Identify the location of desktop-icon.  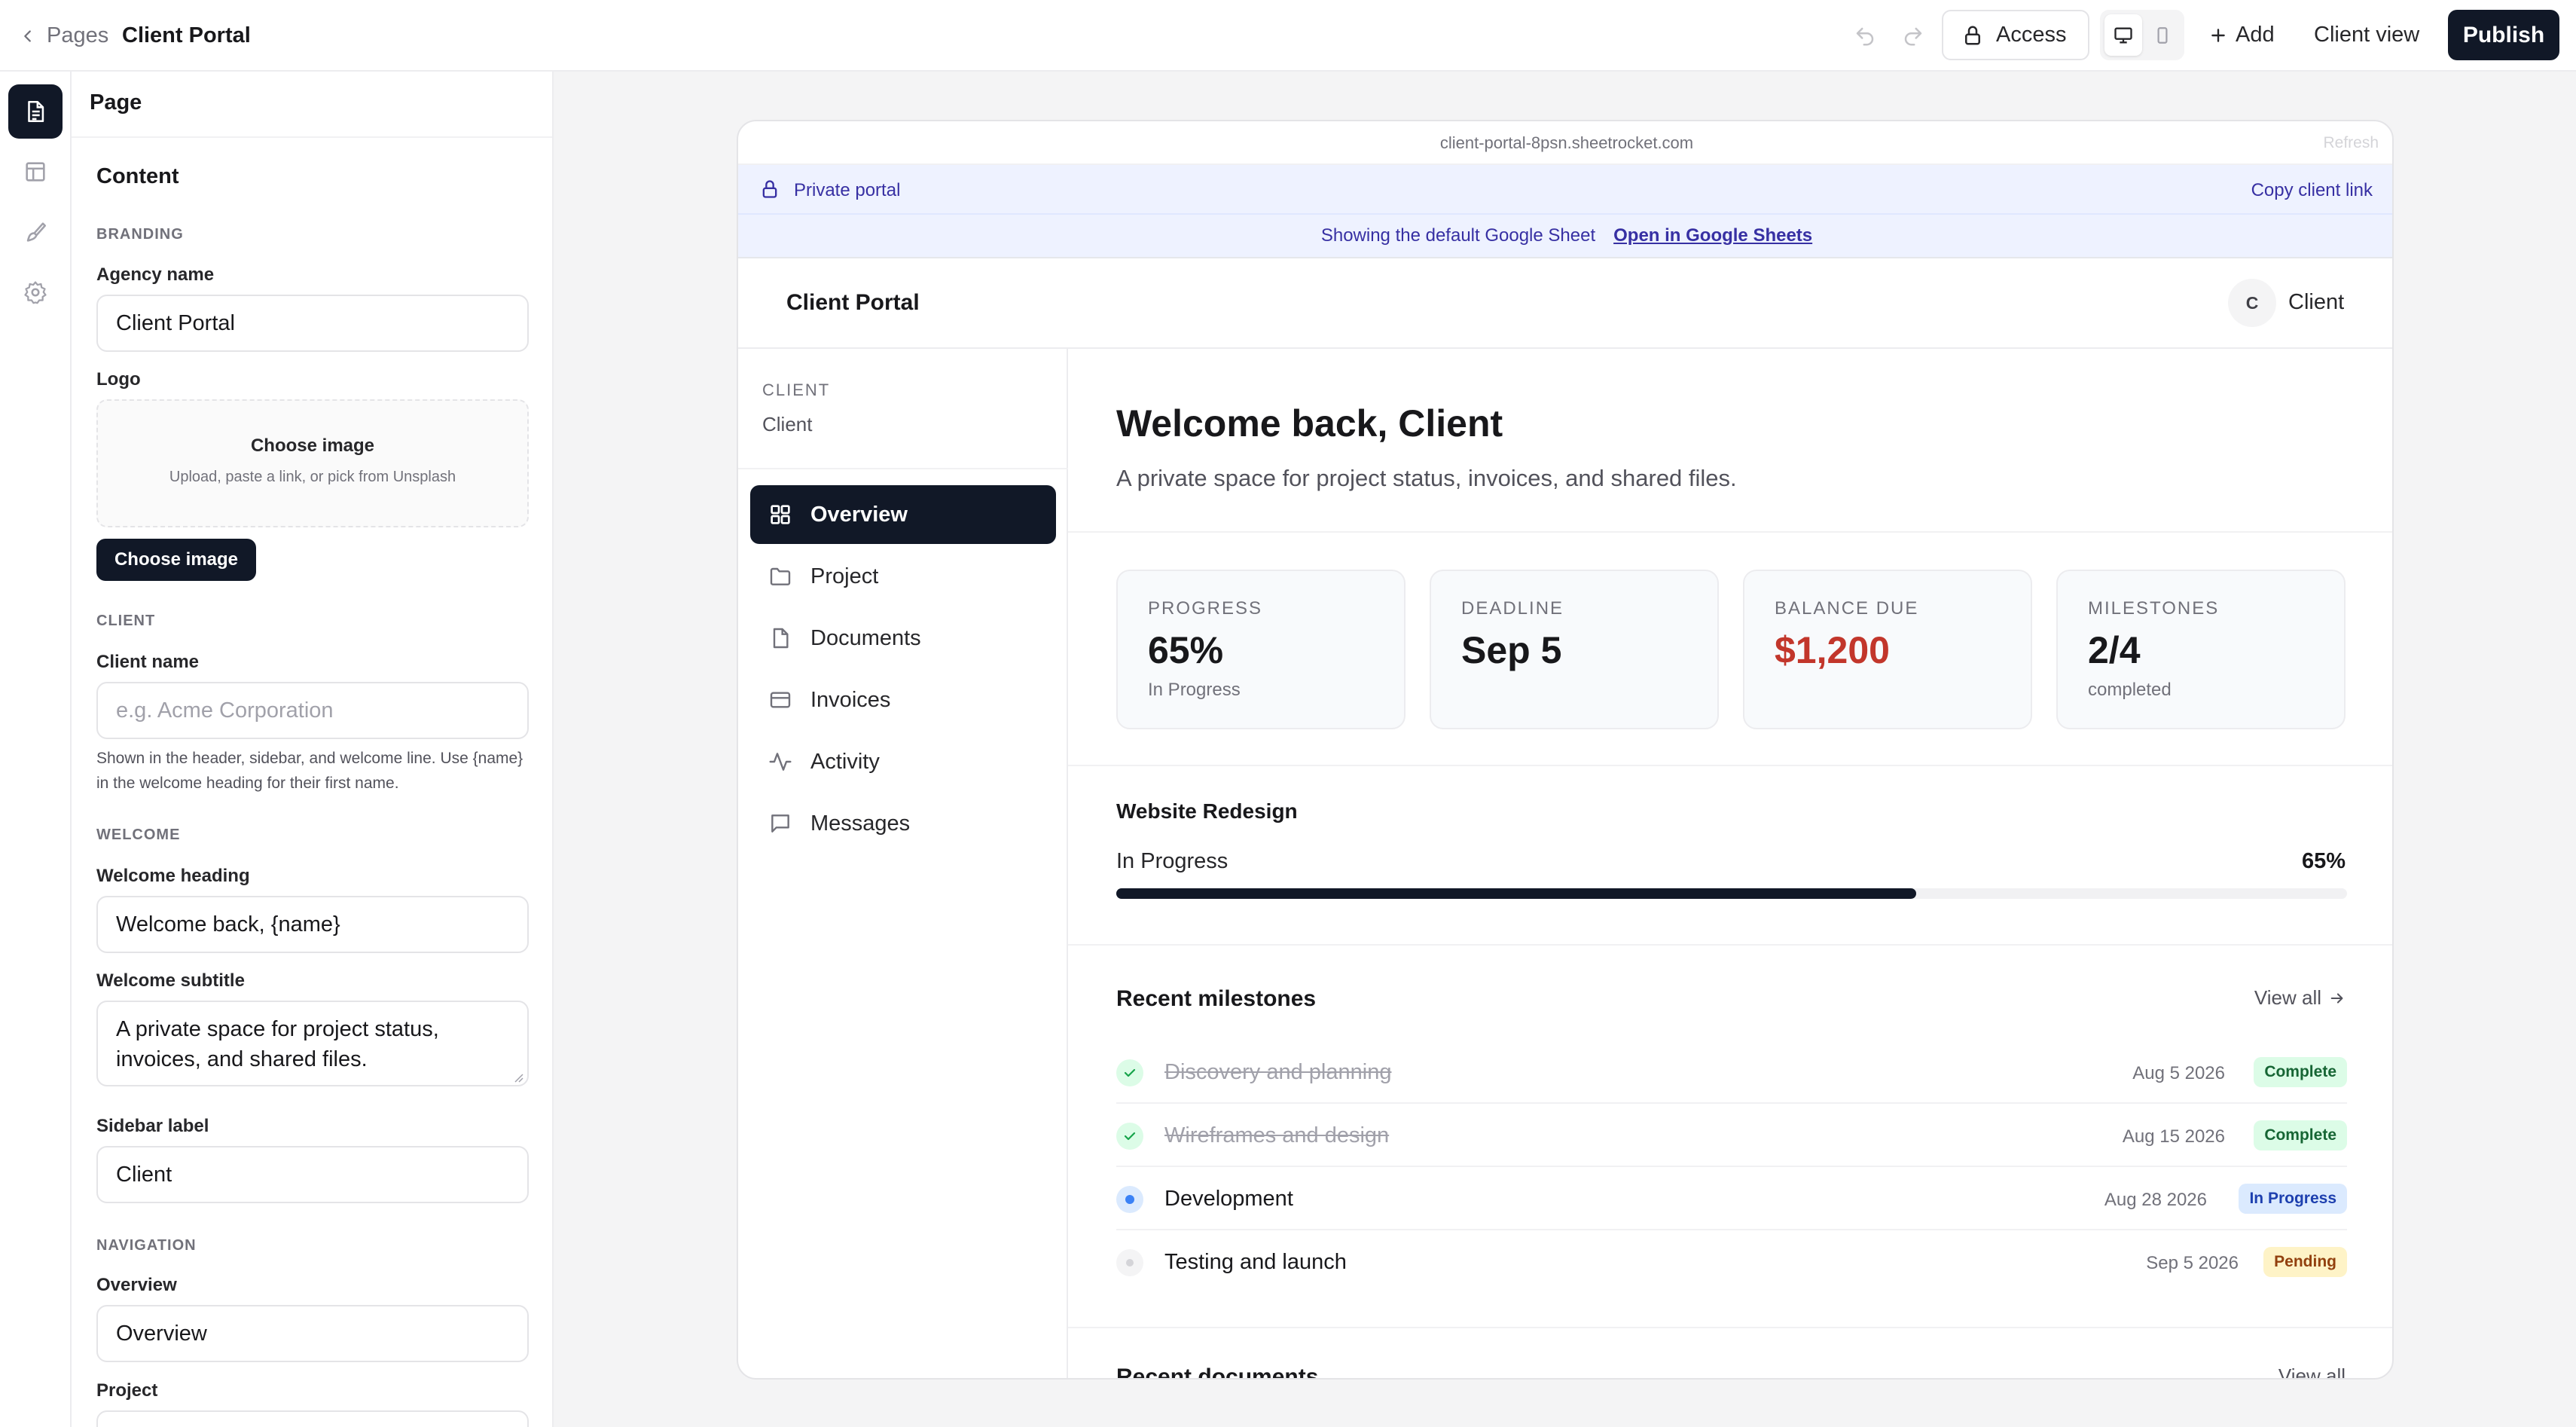
(2123, 35).